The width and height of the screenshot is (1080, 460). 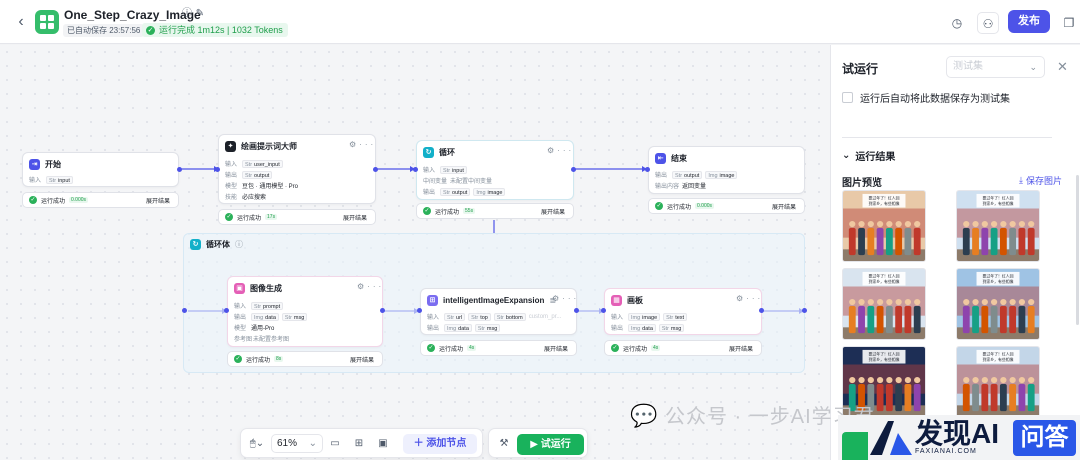 What do you see at coordinates (995, 67) in the screenshot?
I see `testset-select: 测试集 ⌄` at bounding box center [995, 67].